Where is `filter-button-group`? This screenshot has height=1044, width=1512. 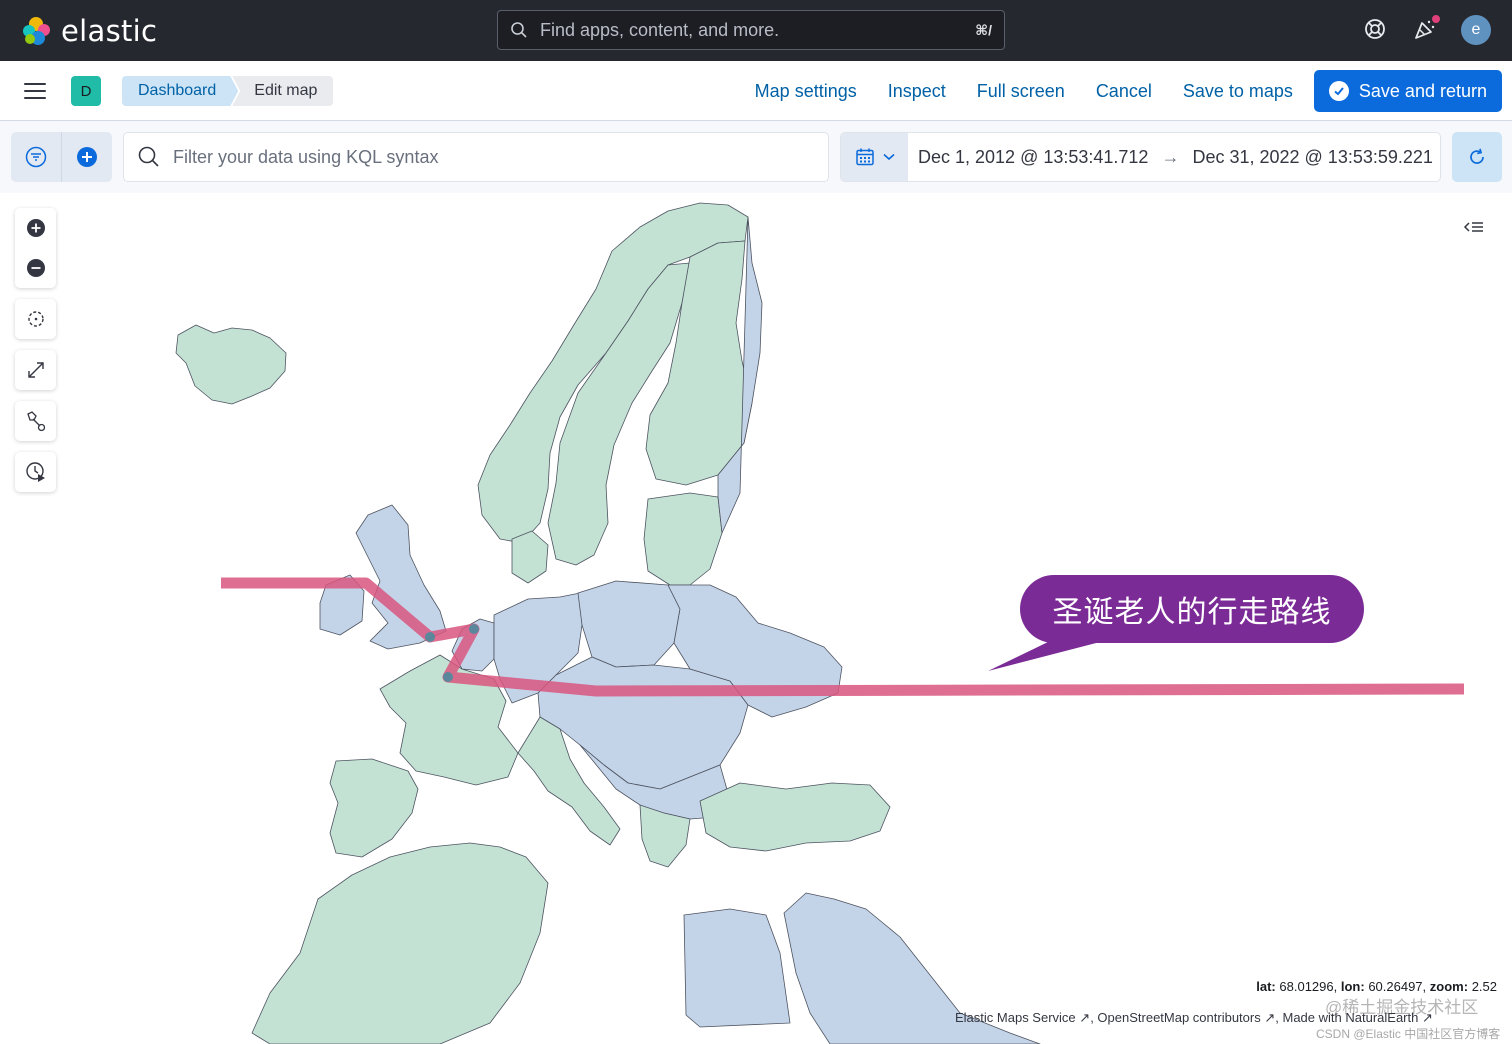 filter-button-group is located at coordinates (61, 157).